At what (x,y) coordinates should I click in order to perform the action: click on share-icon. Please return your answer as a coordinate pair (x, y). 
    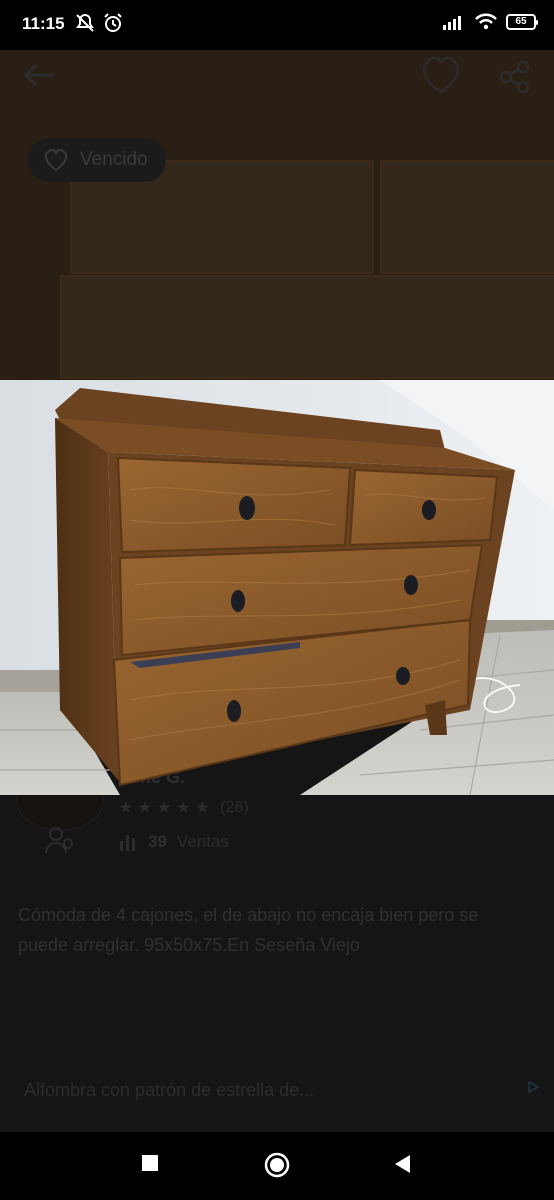
    Looking at the image, I should click on (515, 77).